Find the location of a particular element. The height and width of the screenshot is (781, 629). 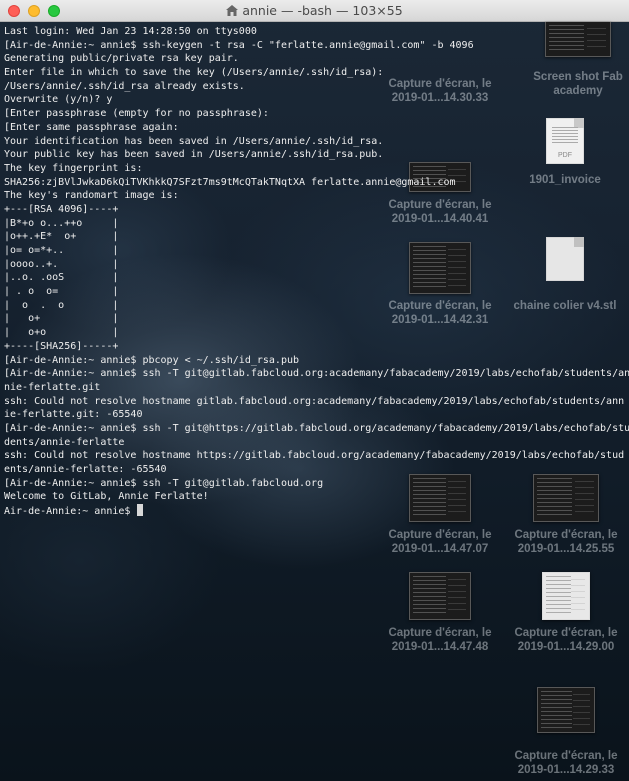

terminal-line: The key's randomart image is: is located at coordinates (314, 196).